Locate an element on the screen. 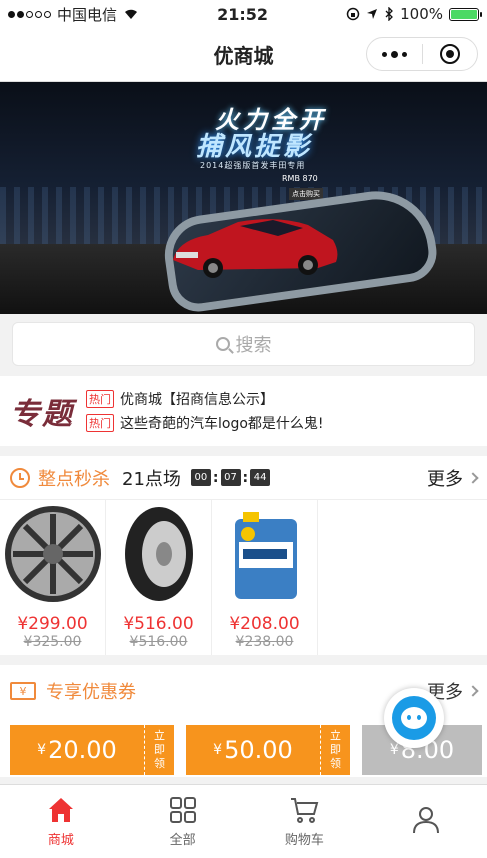 This screenshot has width=487, height=858. user-icon is located at coordinates (426, 819).